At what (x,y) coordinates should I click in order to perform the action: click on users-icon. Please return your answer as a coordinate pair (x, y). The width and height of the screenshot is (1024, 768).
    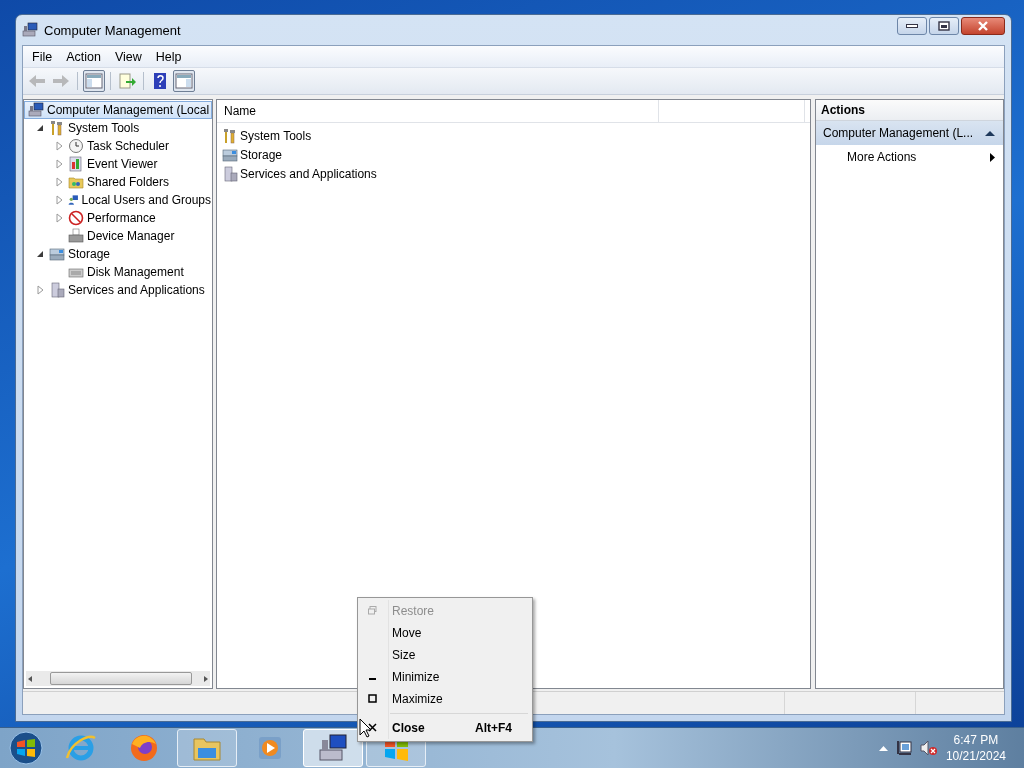
    Looking at the image, I should click on (73, 200).